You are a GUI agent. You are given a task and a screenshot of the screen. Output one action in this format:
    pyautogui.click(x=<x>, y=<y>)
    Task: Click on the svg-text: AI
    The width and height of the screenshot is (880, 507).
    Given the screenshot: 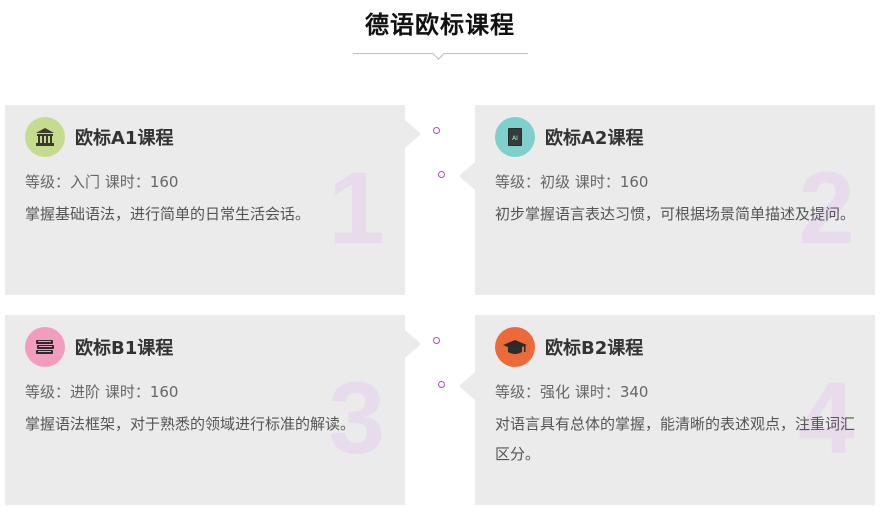 What is the action you would take?
    pyautogui.click(x=515, y=138)
    